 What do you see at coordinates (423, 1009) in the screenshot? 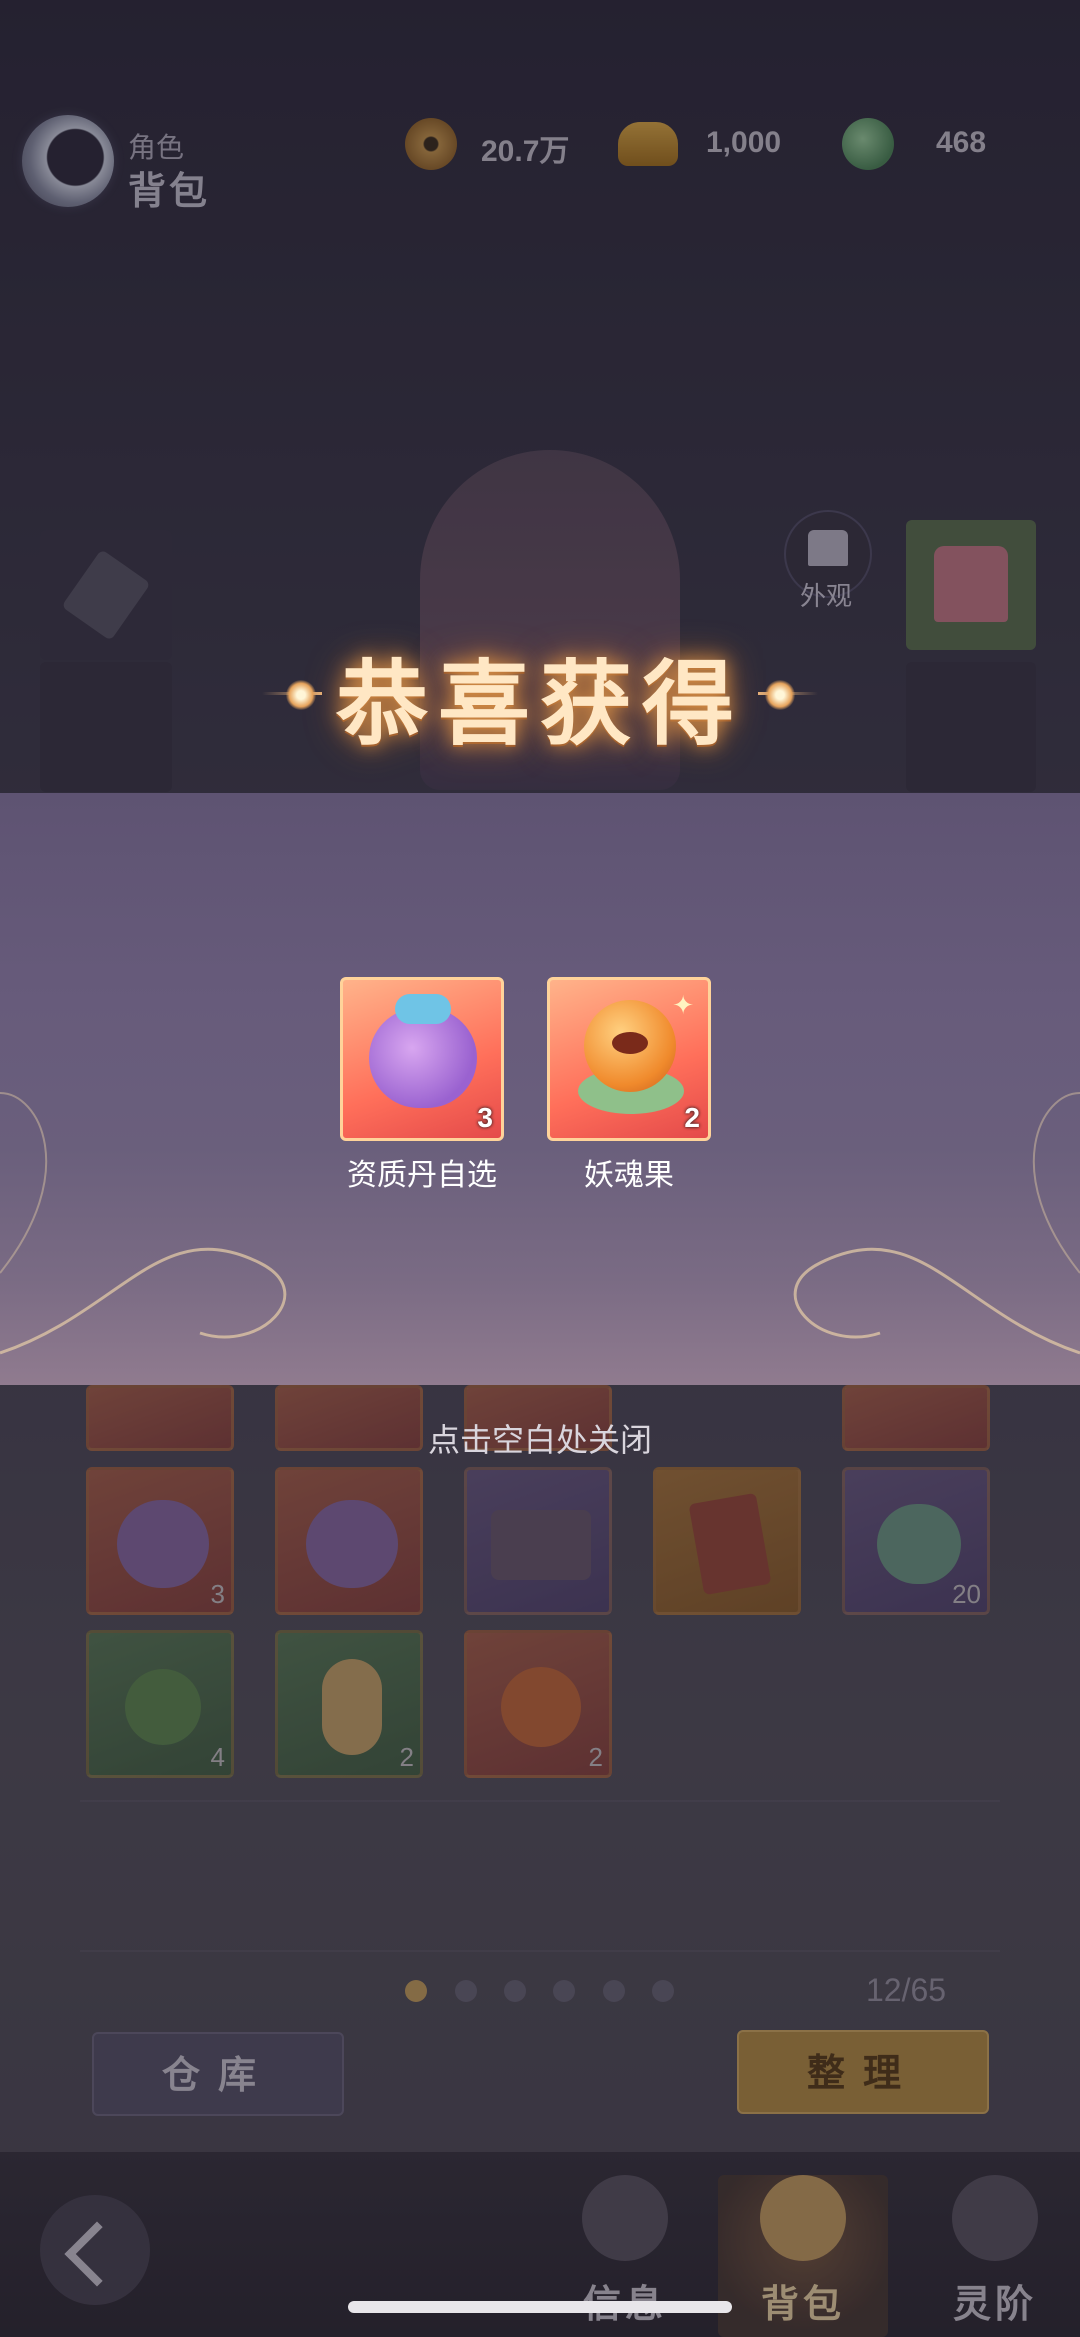
I see `pouch-orb-decoration` at bounding box center [423, 1009].